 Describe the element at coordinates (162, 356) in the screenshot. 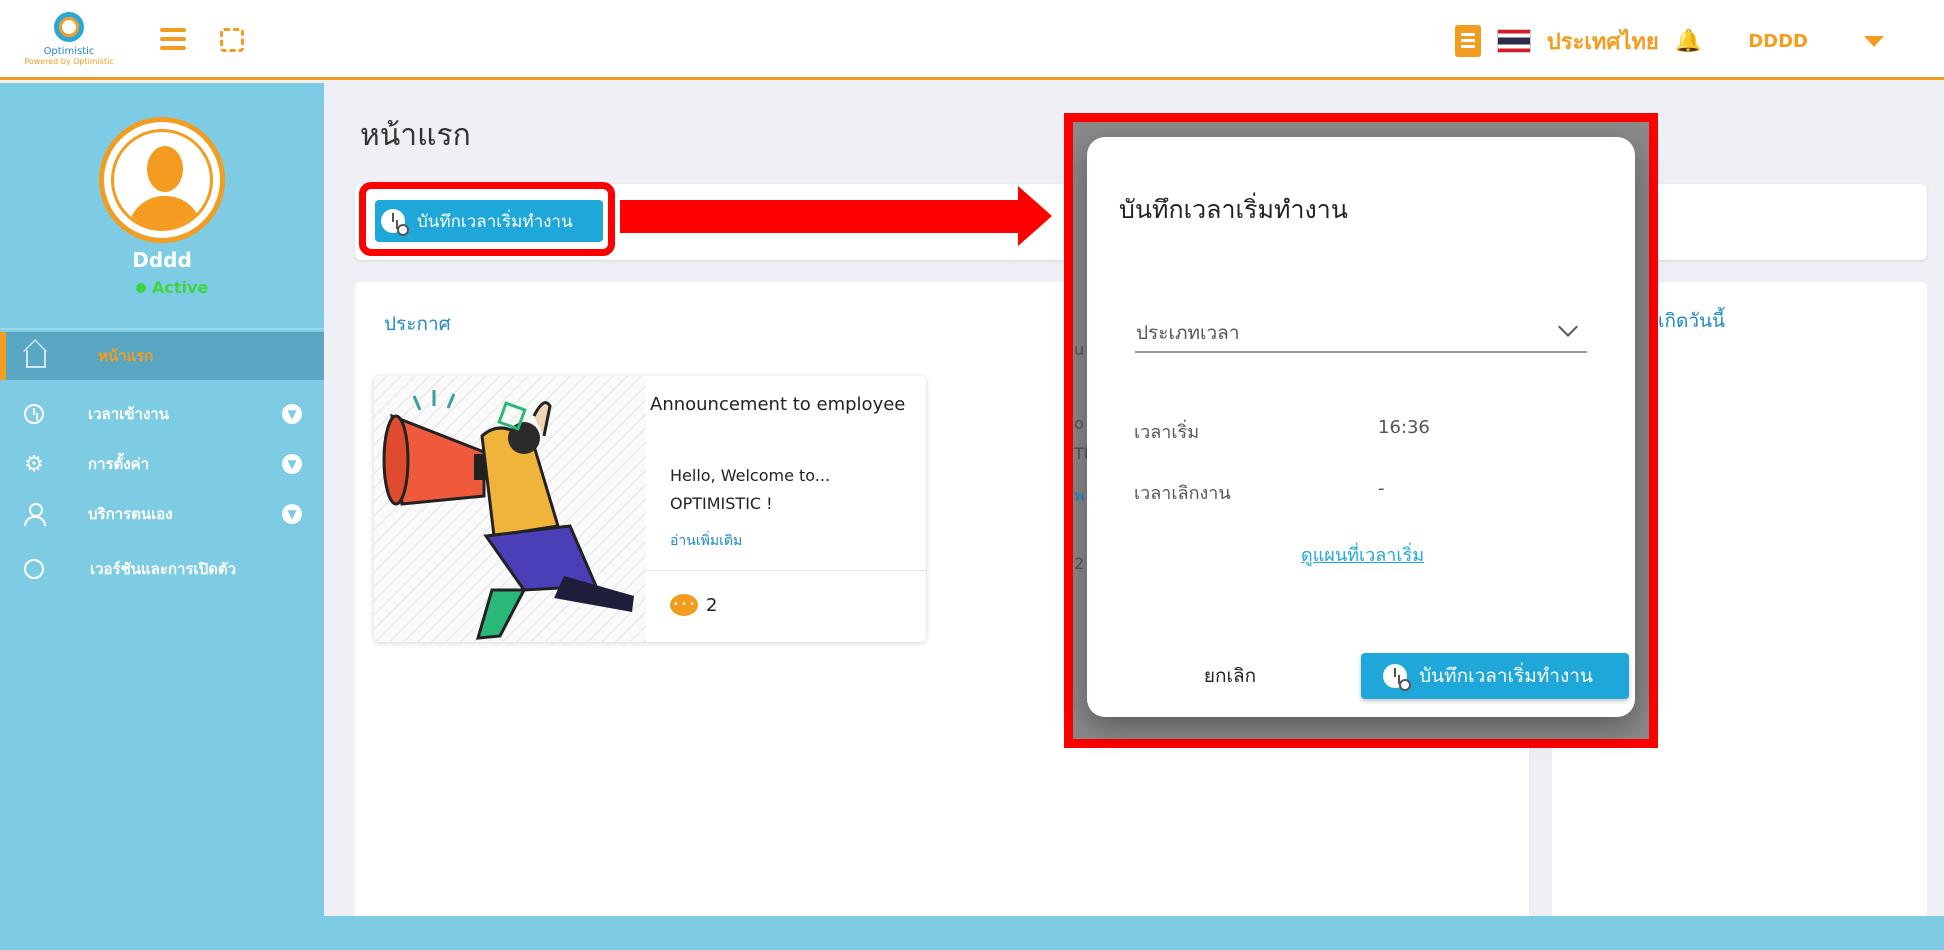

I see `sidebar-item-home: หน้าแรก` at that location.